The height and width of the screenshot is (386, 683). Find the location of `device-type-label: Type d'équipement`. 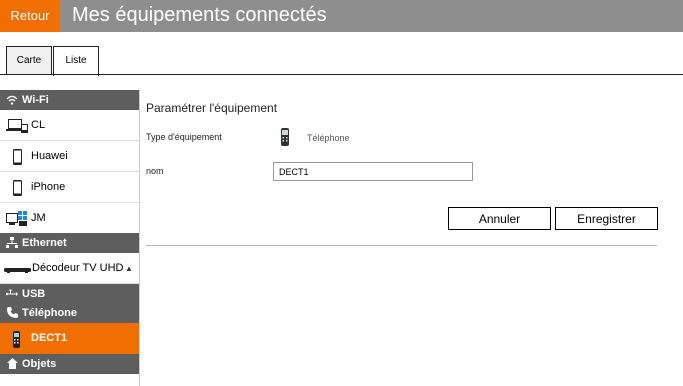

device-type-label: Type d'équipement is located at coordinates (184, 137).